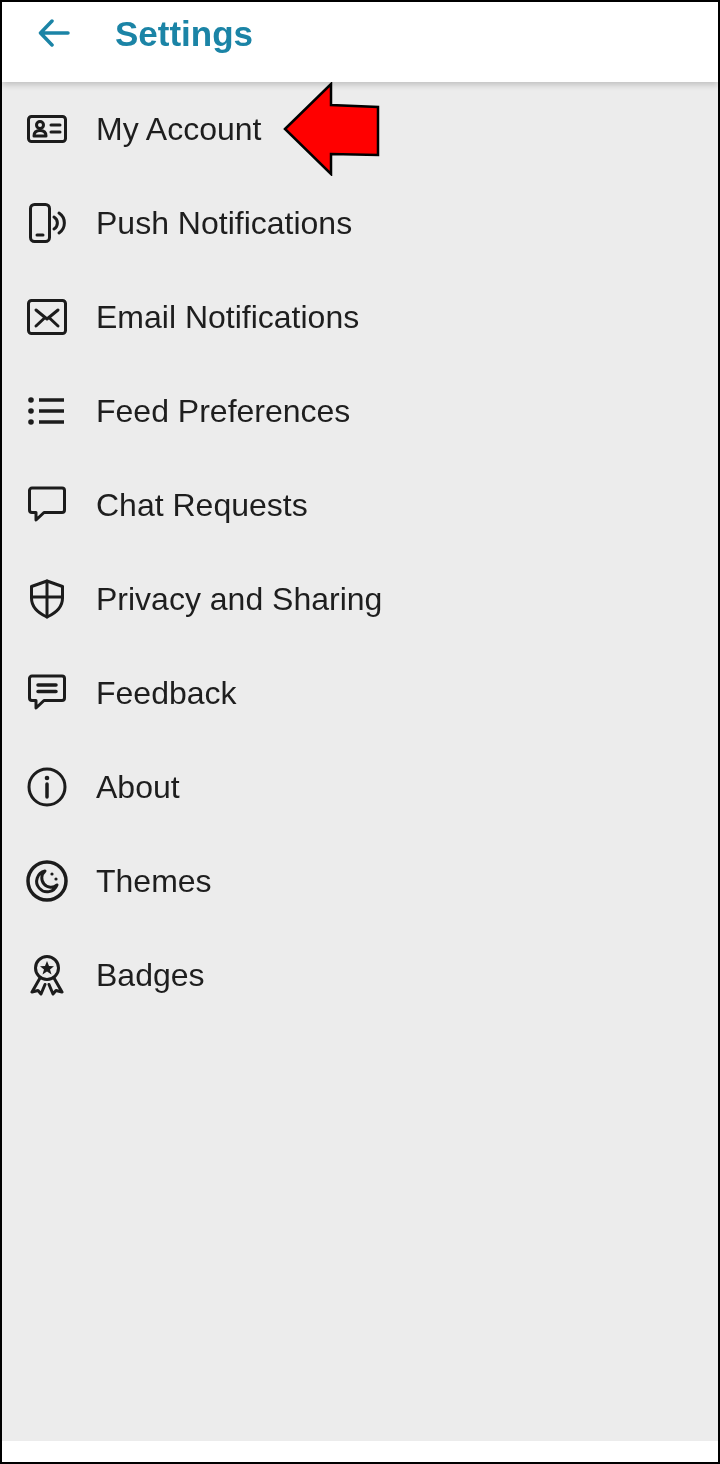  I want to click on settings-item: Chat Requests, so click(167, 505).